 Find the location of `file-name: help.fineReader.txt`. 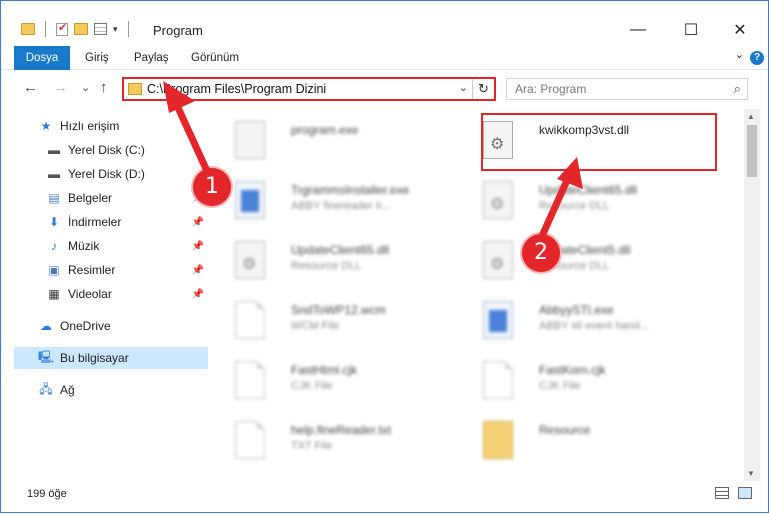

file-name: help.fineReader.txt is located at coordinates (341, 430).